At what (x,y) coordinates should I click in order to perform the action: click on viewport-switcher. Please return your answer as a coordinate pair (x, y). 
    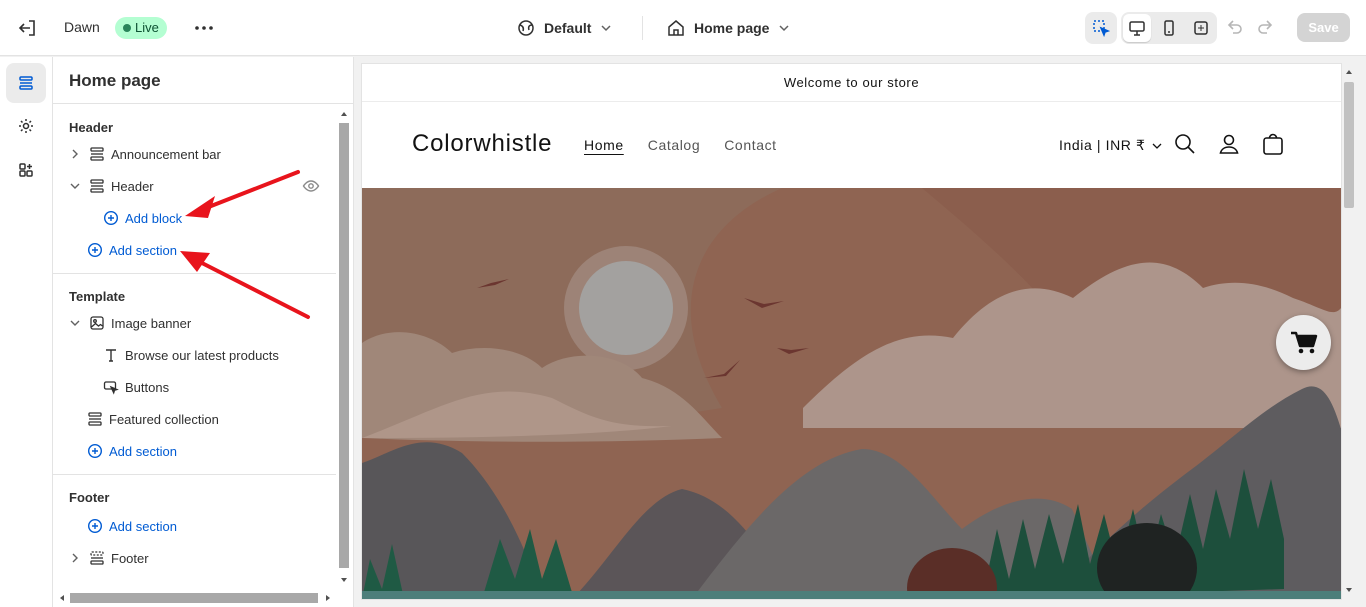
    Looking at the image, I should click on (1169, 28).